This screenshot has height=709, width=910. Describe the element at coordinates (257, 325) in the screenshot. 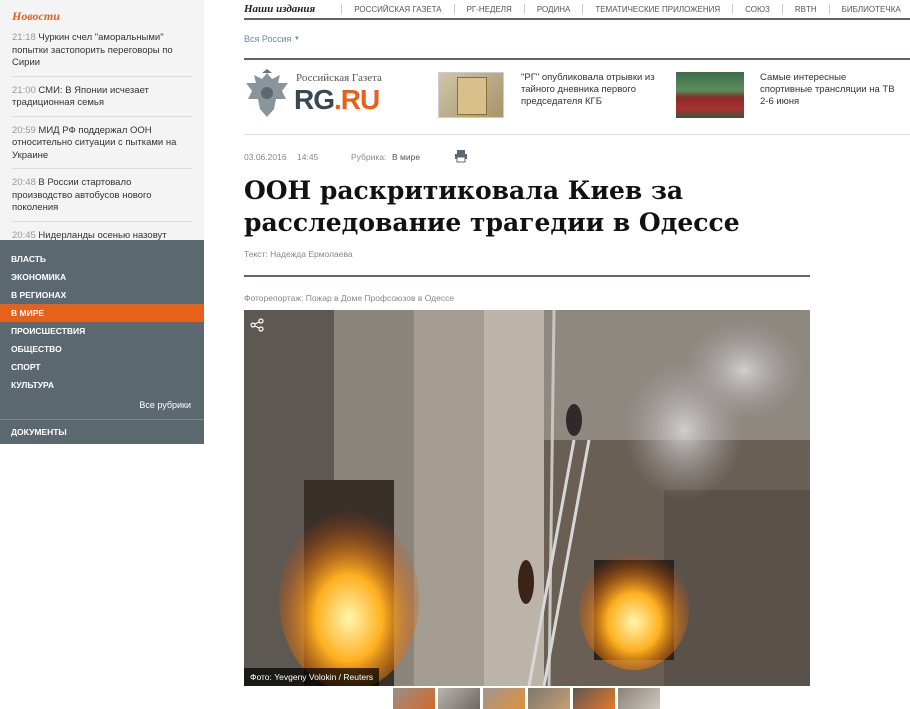

I see `share-icon` at that location.